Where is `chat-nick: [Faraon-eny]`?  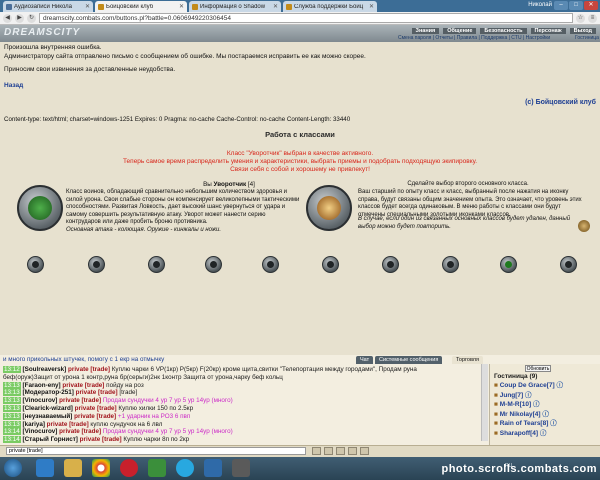 chat-nick: [Faraon-eny] is located at coordinates (42, 385).